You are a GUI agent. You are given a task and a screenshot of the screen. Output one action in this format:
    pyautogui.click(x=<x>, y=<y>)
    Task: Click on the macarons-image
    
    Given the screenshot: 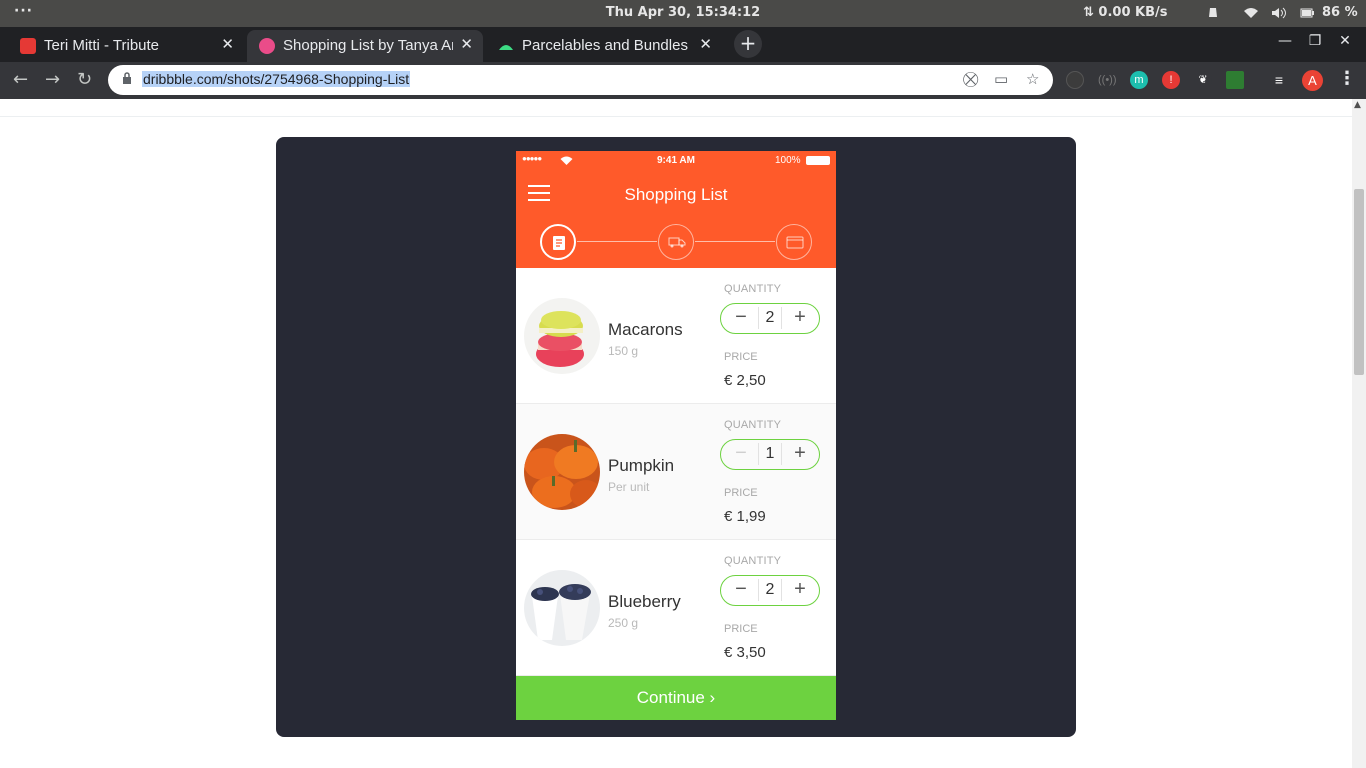 What is the action you would take?
    pyautogui.click(x=562, y=336)
    